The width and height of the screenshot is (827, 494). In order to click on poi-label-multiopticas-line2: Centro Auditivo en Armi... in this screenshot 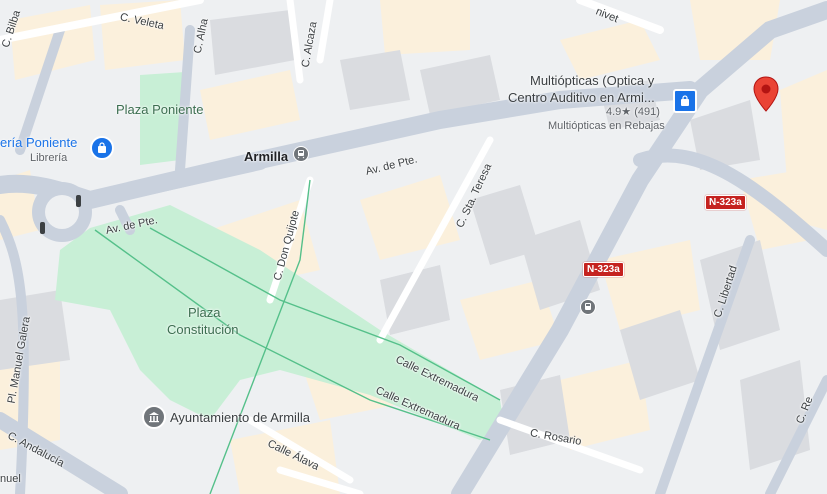, I will do `click(581, 97)`.